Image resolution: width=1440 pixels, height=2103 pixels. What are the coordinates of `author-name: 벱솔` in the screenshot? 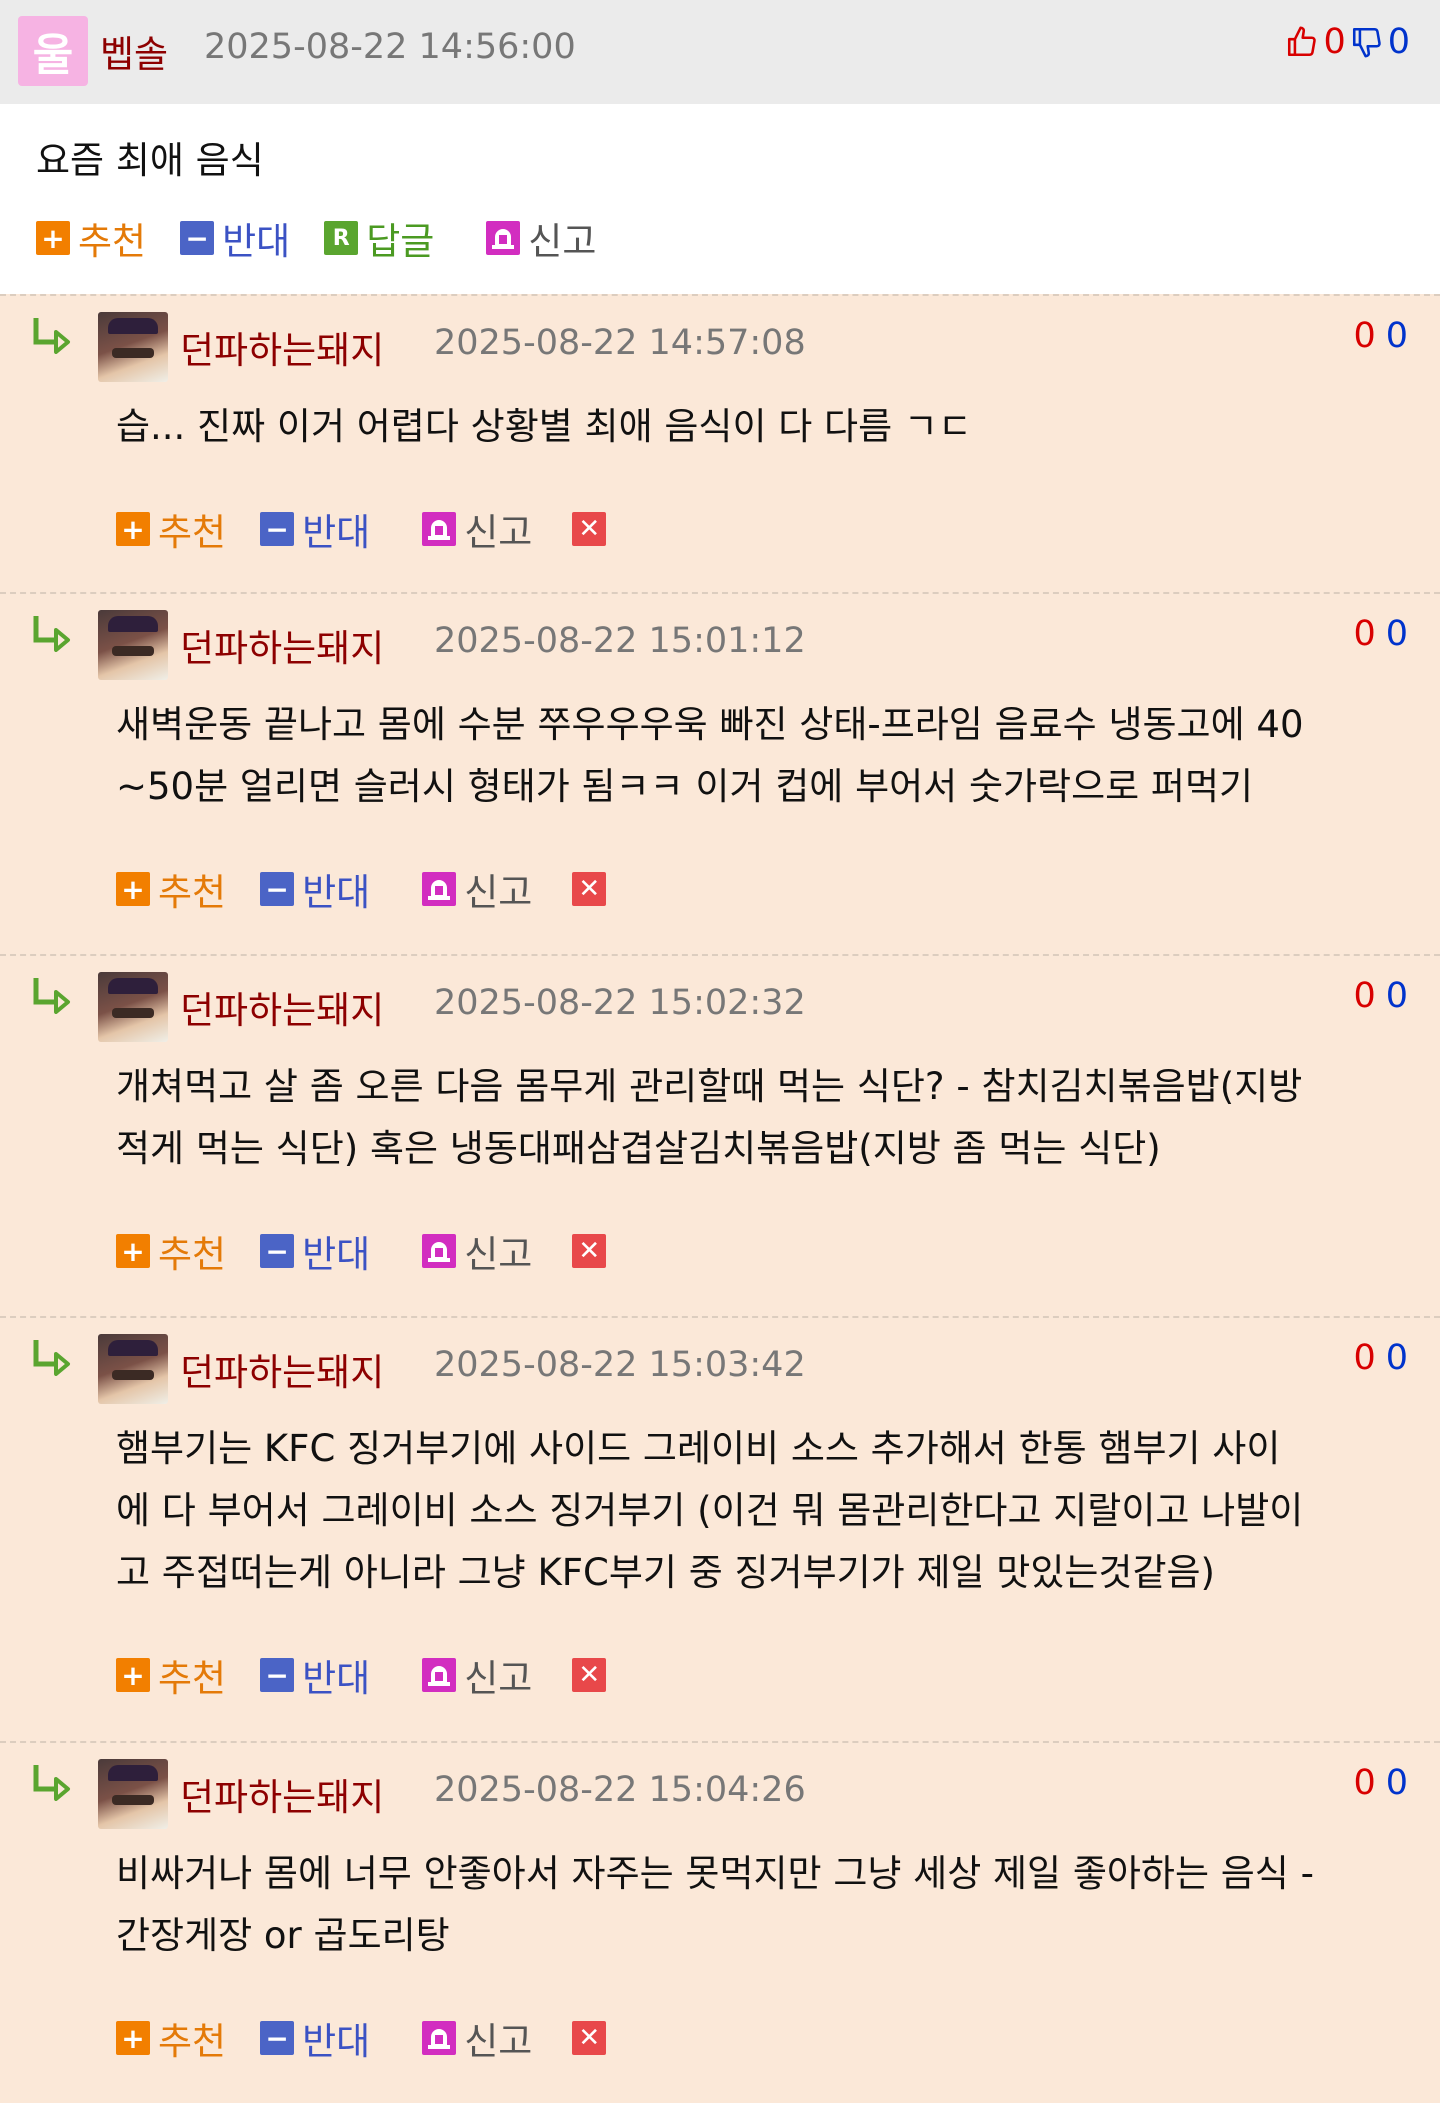 It's located at (134, 51).